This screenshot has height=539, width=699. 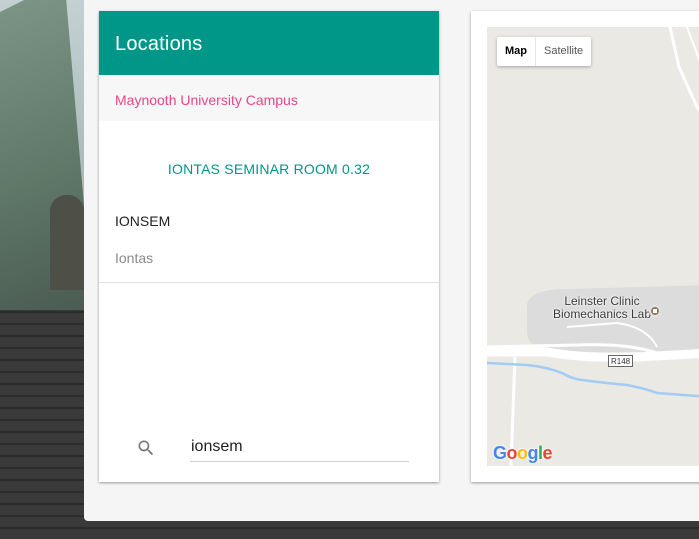 What do you see at coordinates (143, 221) in the screenshot?
I see `room-code: IONSEM` at bounding box center [143, 221].